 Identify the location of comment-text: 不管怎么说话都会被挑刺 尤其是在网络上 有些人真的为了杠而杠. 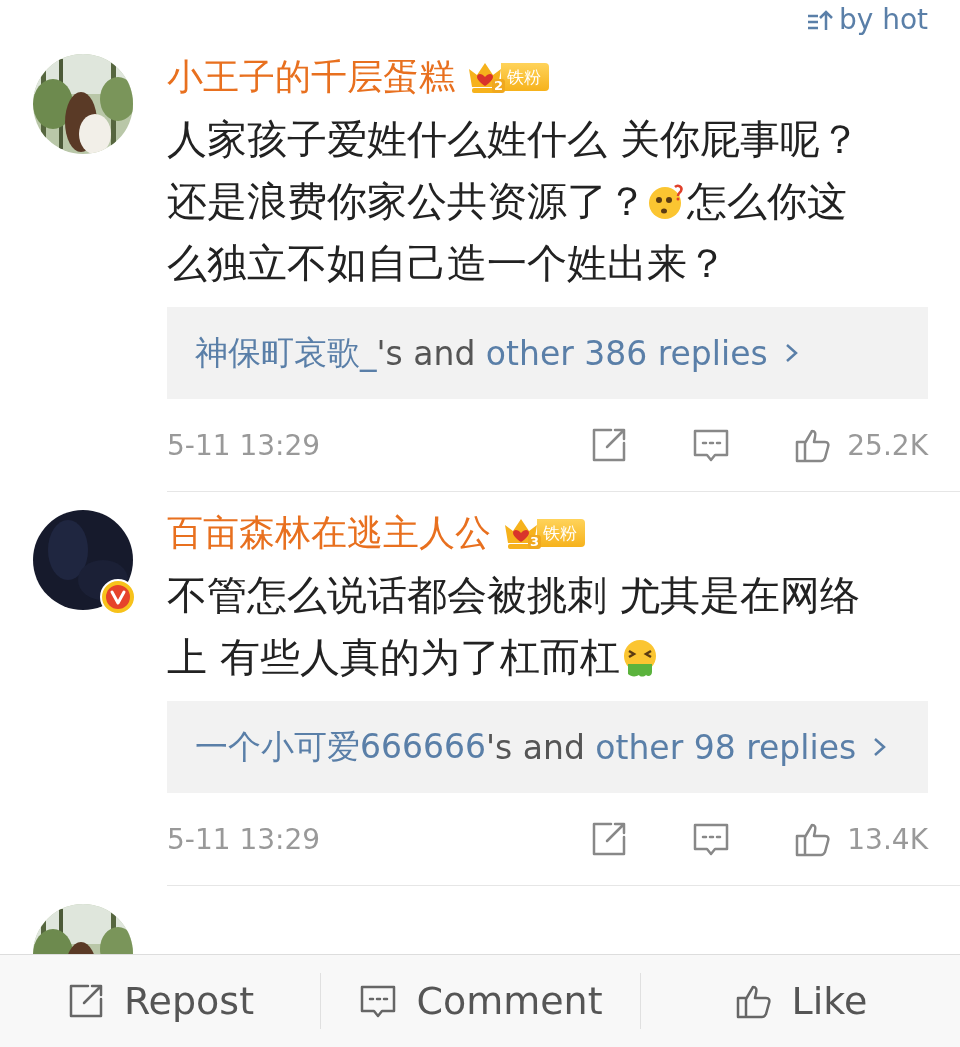
(514, 626).